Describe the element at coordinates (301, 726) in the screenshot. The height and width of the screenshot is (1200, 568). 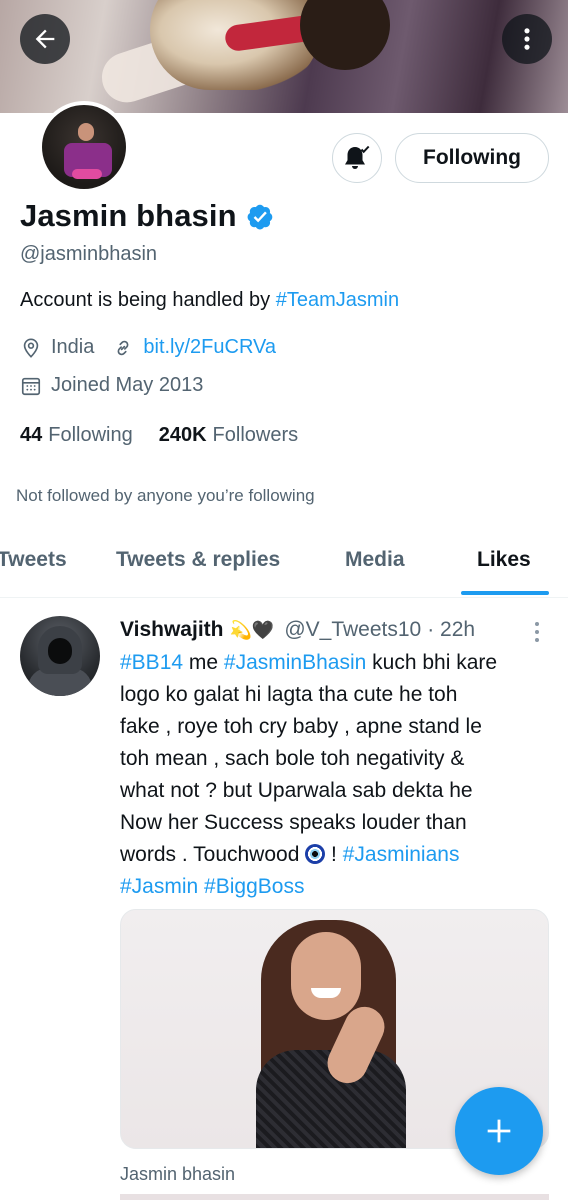
I see `tweet-text-line: fake , roye toh cry baby , apne stand le` at that location.